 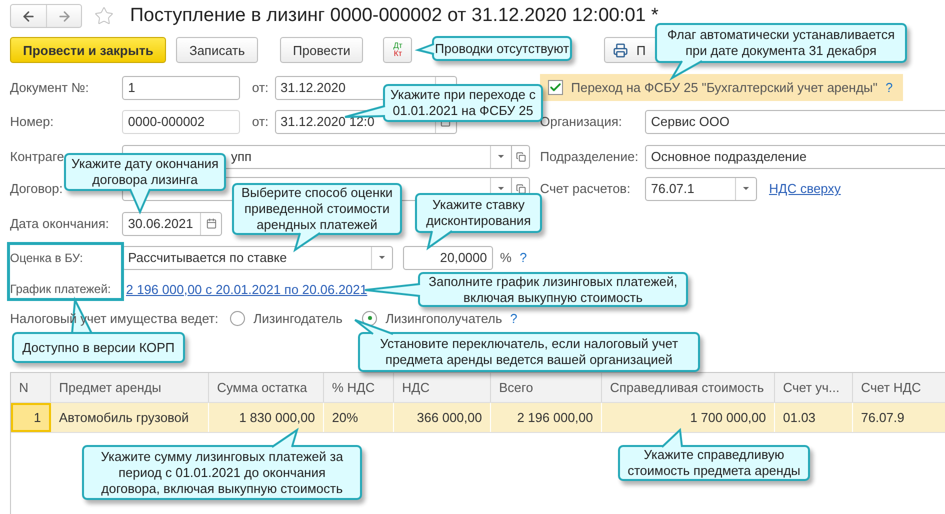 I want to click on checkbox-label: Переход на ФСБУ 25 "Бухгалтерский учет аренды", so click(x=724, y=87).